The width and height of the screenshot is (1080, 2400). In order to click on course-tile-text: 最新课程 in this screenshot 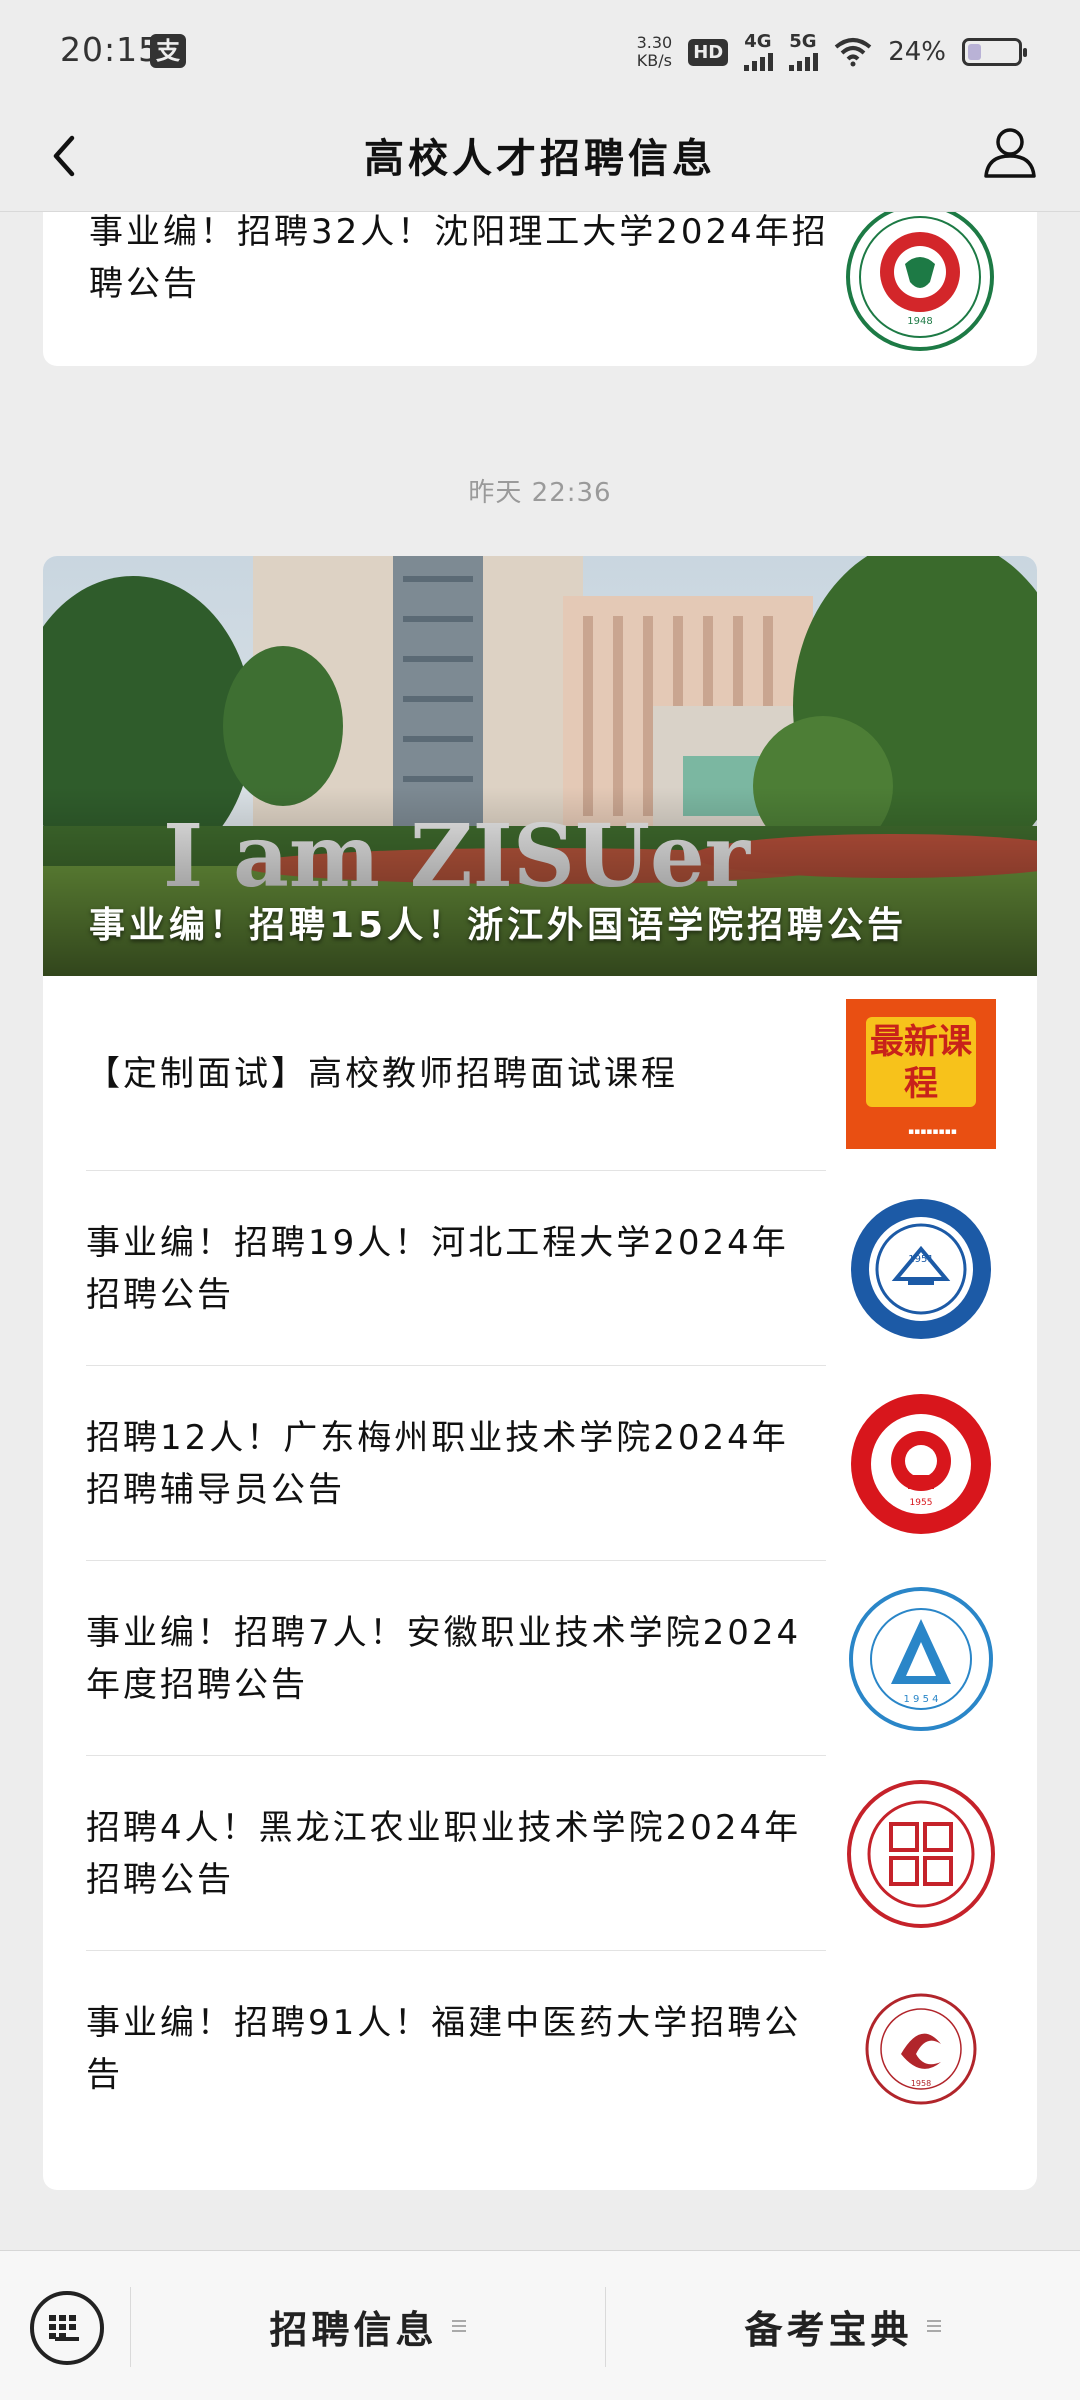, I will do `click(921, 1061)`.